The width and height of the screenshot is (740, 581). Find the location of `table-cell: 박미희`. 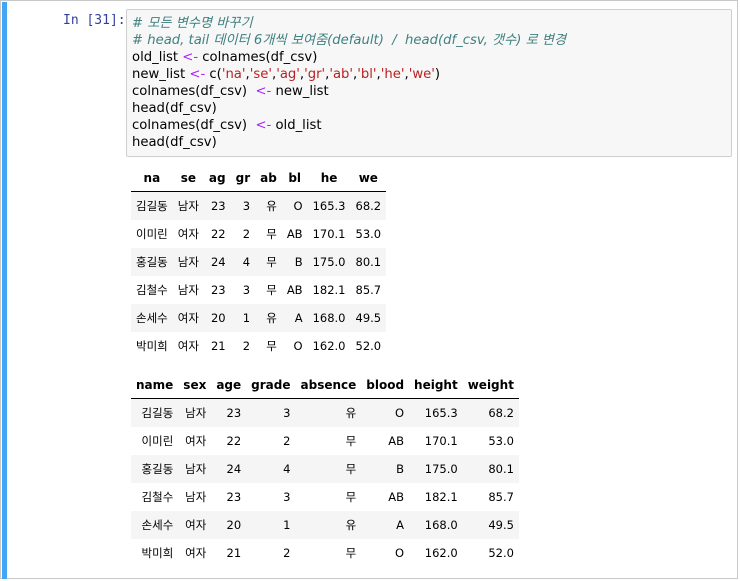

table-cell: 박미희 is located at coordinates (157, 553).